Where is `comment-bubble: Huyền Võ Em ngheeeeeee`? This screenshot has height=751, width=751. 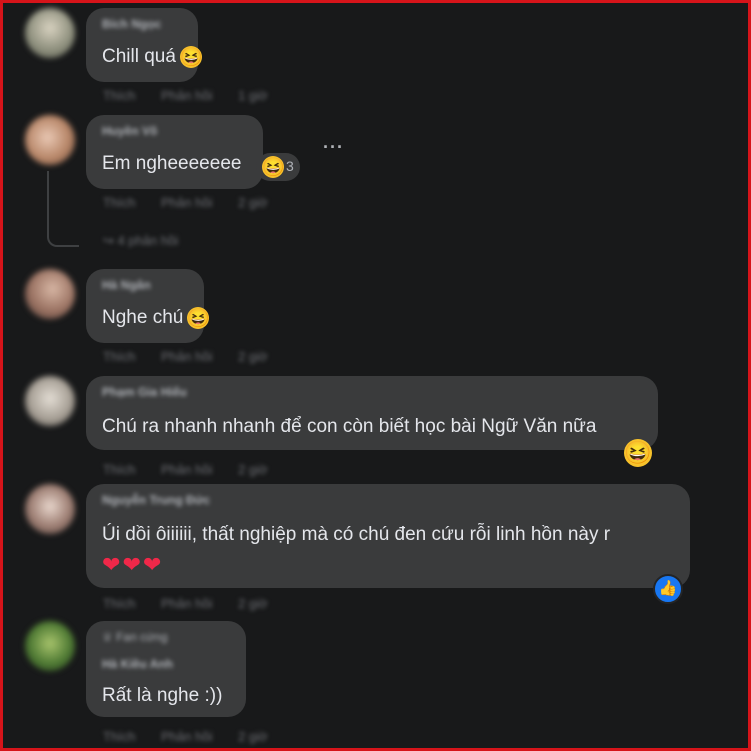
comment-bubble: Huyền Võ Em ngheeeeeee is located at coordinates (174, 152).